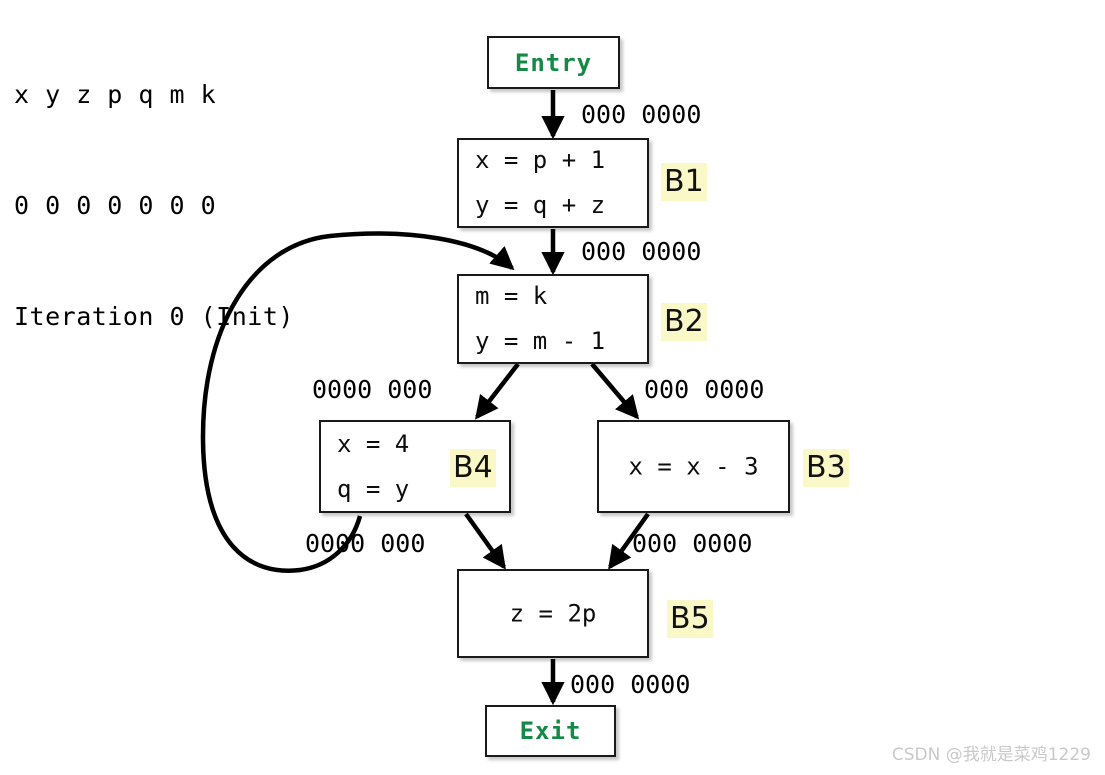 This screenshot has height=775, width=1105. Describe the element at coordinates (540, 182) in the screenshot. I see `node-b1-statements: x = p + 1 y = q + z` at that location.